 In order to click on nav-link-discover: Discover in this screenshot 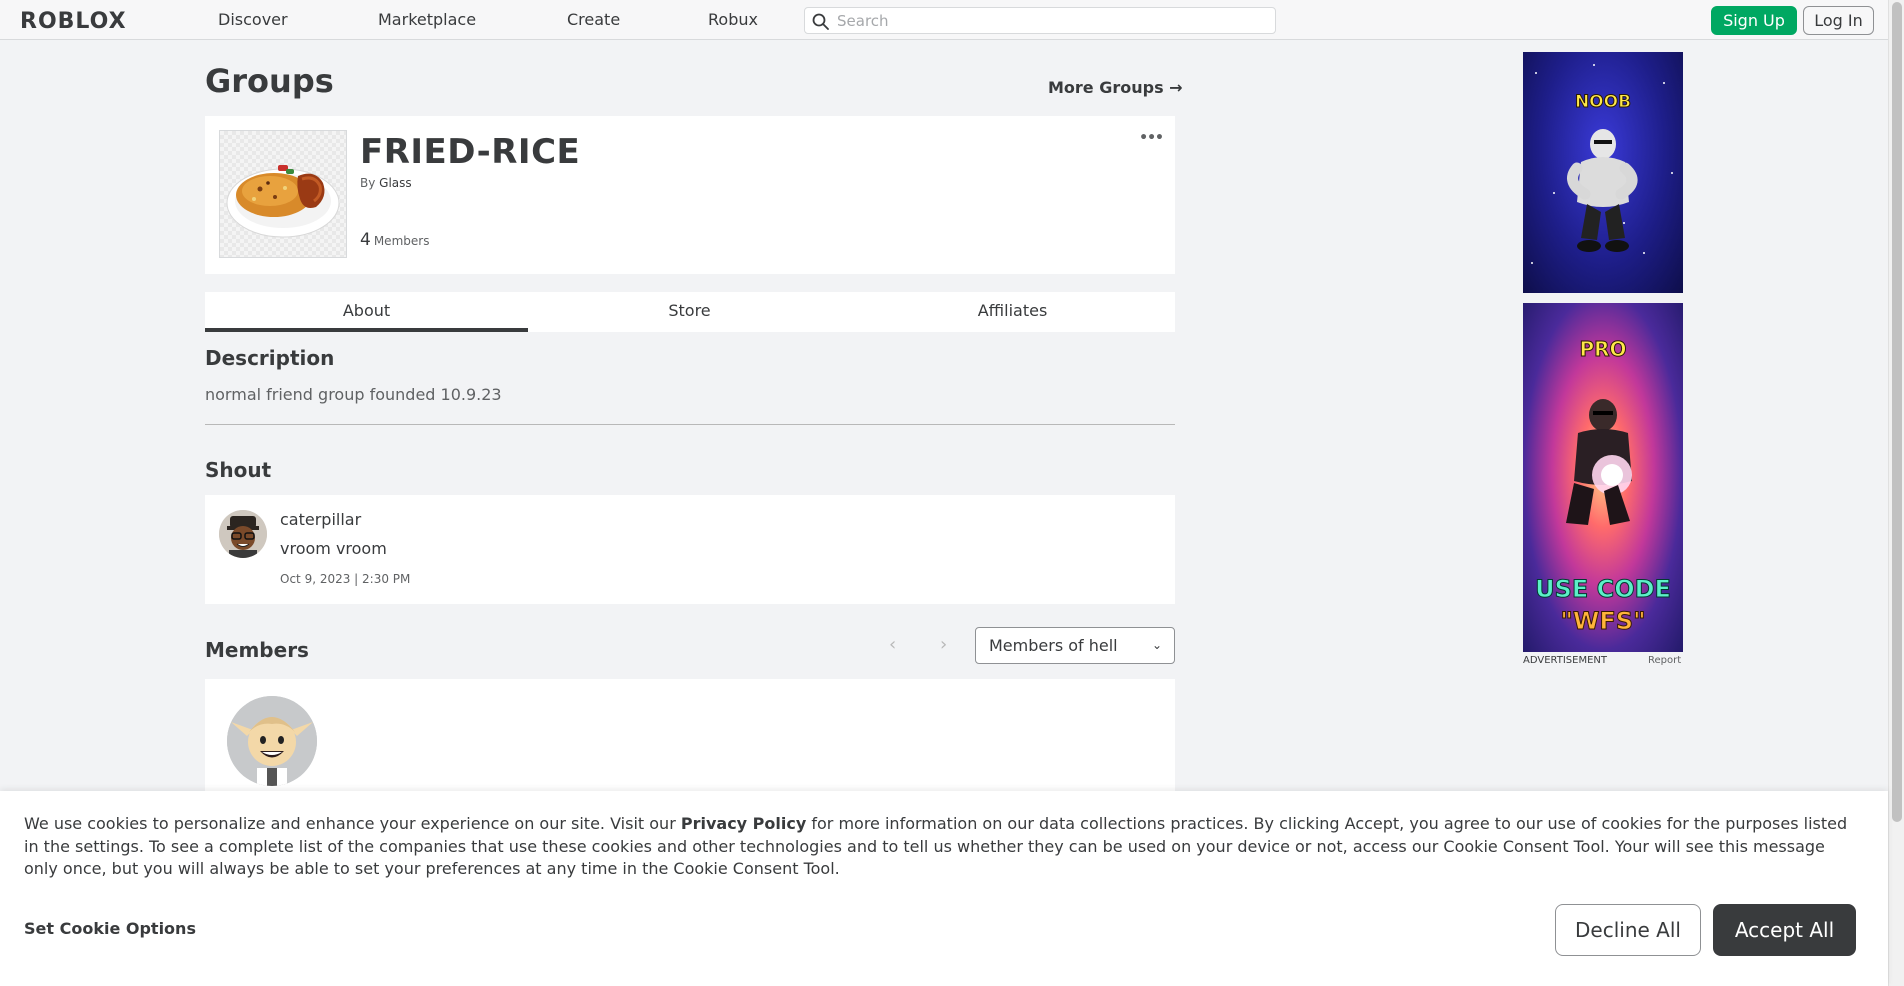, I will do `click(253, 19)`.